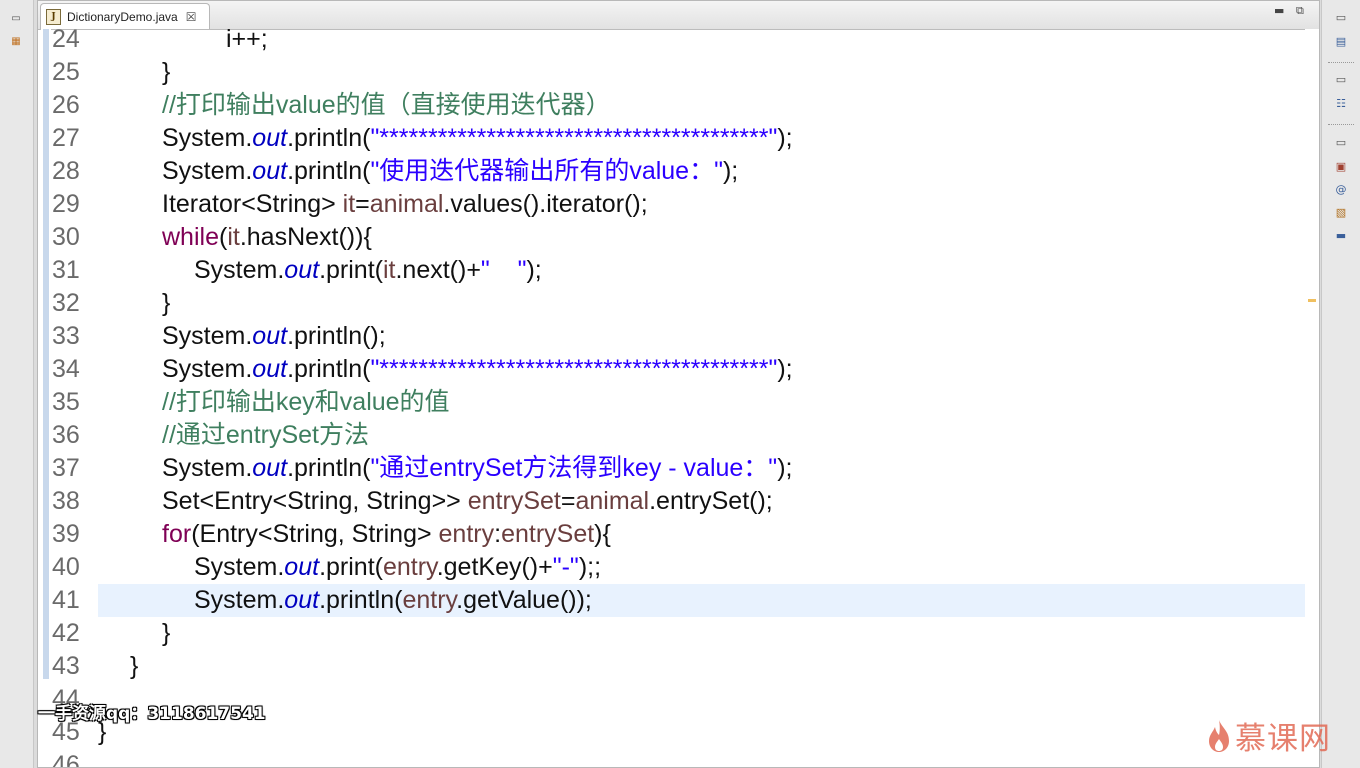  Describe the element at coordinates (1341, 104) in the screenshot. I see `outline-icon: ☷` at that location.